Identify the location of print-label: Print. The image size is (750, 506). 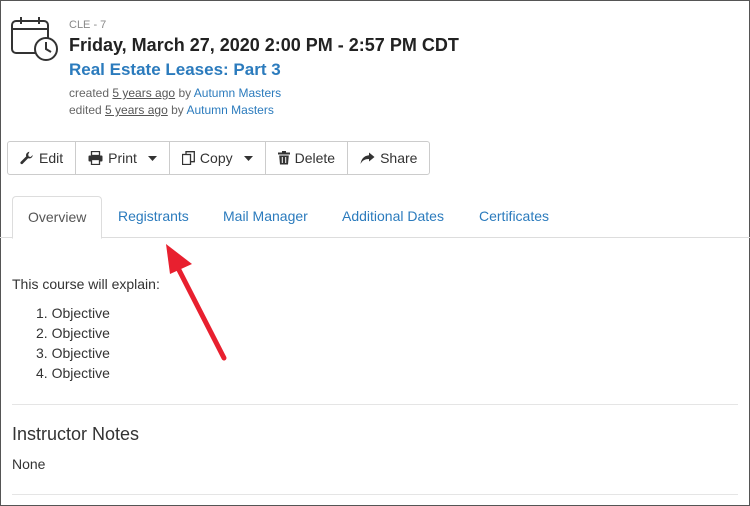
(122, 158).